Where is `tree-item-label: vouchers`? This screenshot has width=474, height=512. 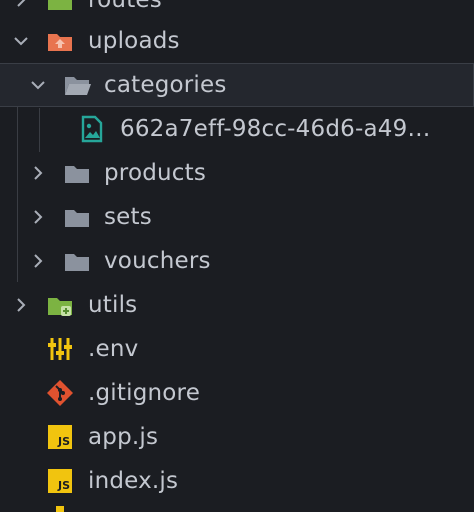 tree-item-label: vouchers is located at coordinates (157, 261).